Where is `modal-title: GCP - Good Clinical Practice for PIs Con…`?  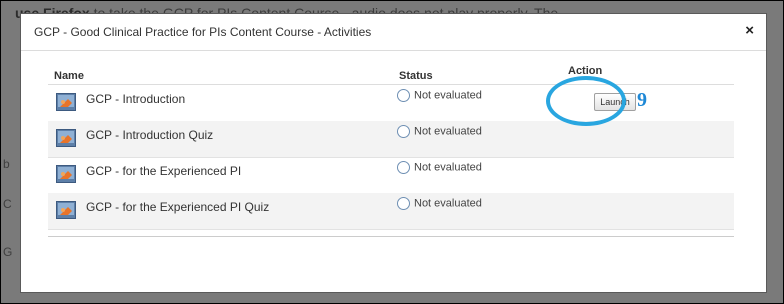 modal-title: GCP - Good Clinical Practice for PIs Con… is located at coordinates (203, 32).